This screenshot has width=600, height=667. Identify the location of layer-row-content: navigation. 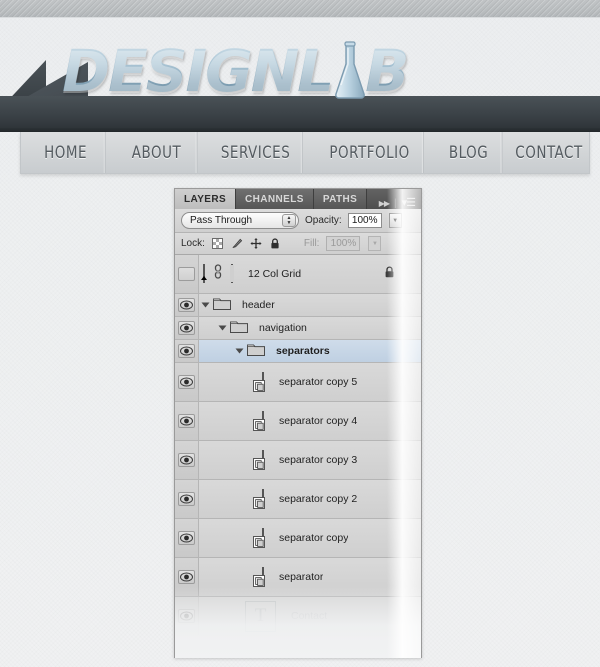
(310, 328).